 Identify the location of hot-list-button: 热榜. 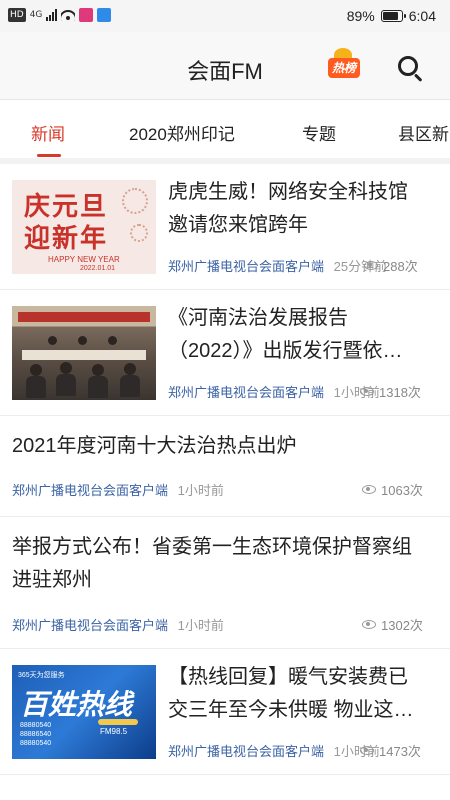
(344, 63).